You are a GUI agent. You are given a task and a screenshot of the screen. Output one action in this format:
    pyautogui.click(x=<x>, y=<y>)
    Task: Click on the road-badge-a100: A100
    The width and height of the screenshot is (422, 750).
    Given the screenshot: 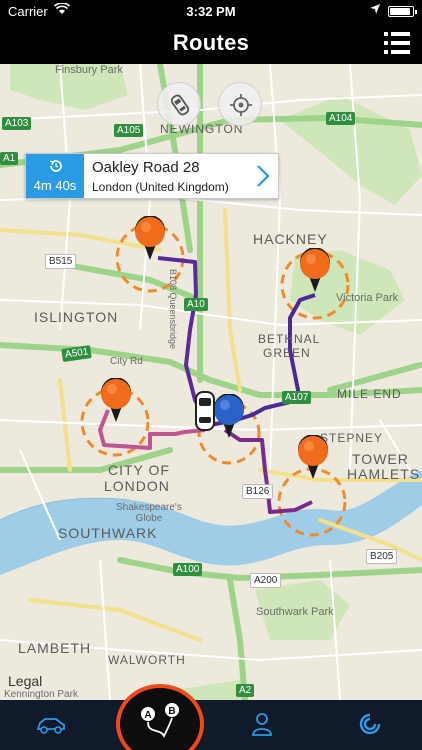 What is the action you would take?
    pyautogui.click(x=188, y=569)
    